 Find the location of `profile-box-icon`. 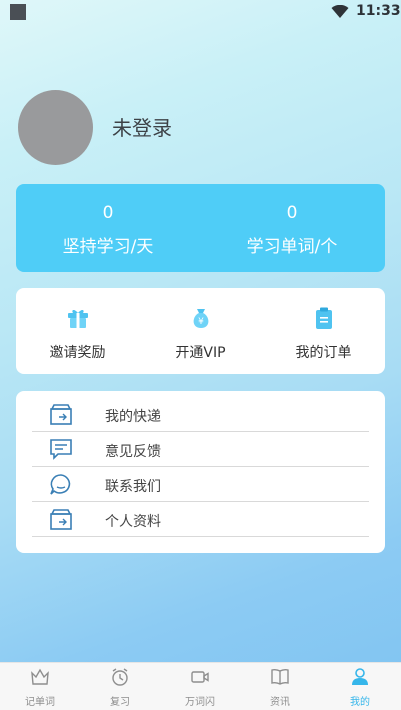

profile-box-icon is located at coordinates (61, 519).